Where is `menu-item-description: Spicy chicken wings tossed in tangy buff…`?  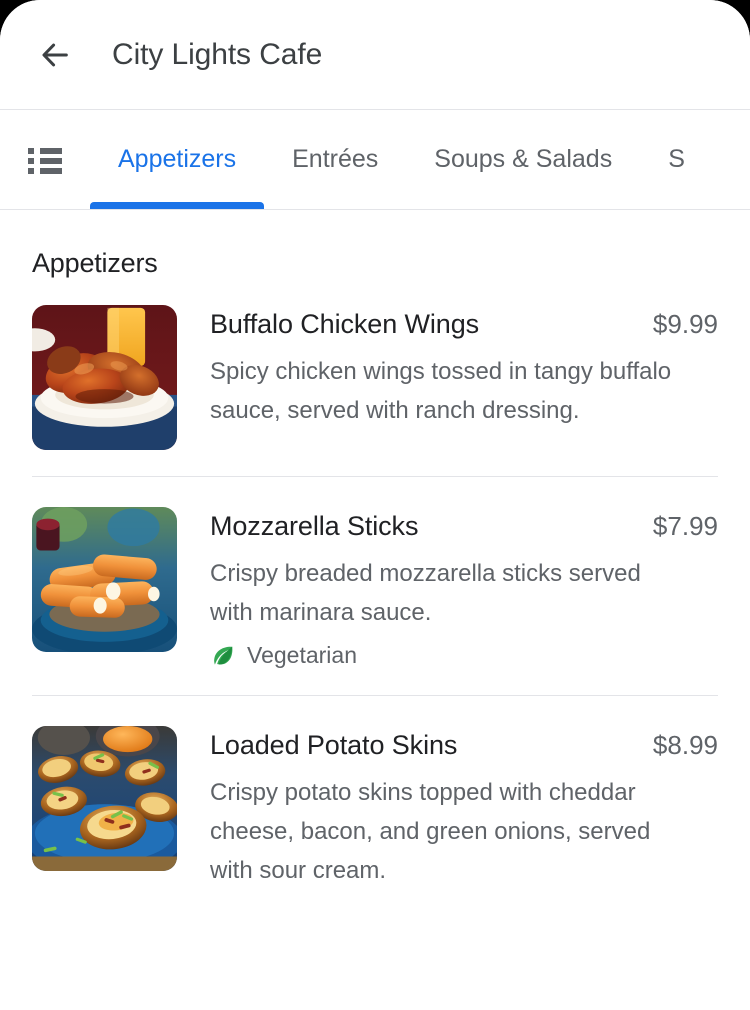 menu-item-description: Spicy chicken wings tossed in tangy buff… is located at coordinates (441, 391).